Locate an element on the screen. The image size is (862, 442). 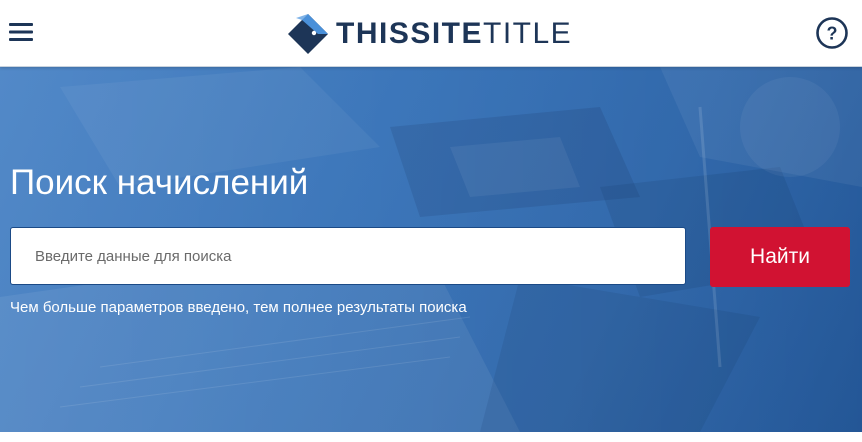
logo-diamond-icon is located at coordinates (308, 34).